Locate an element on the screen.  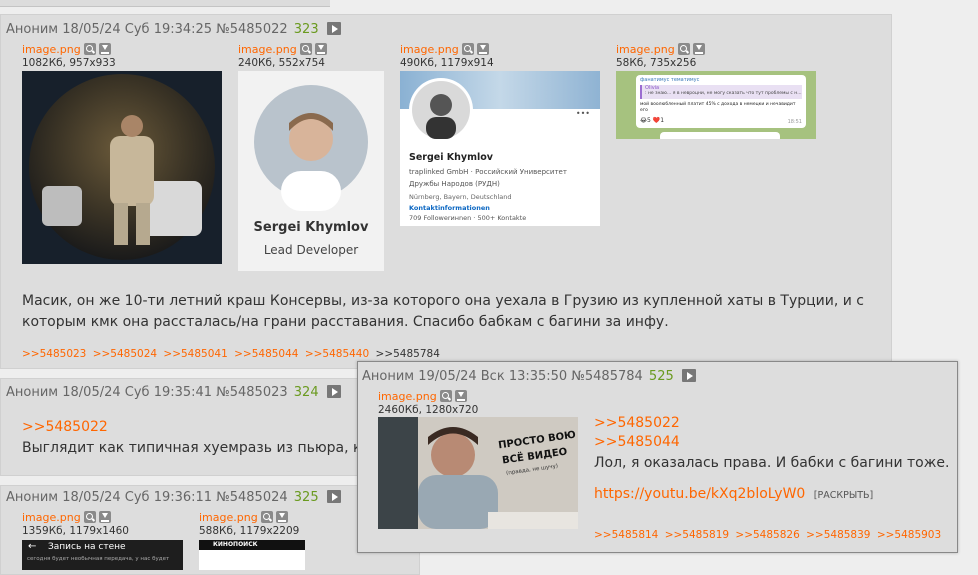
post-number: №5485022 is located at coordinates (251, 29).